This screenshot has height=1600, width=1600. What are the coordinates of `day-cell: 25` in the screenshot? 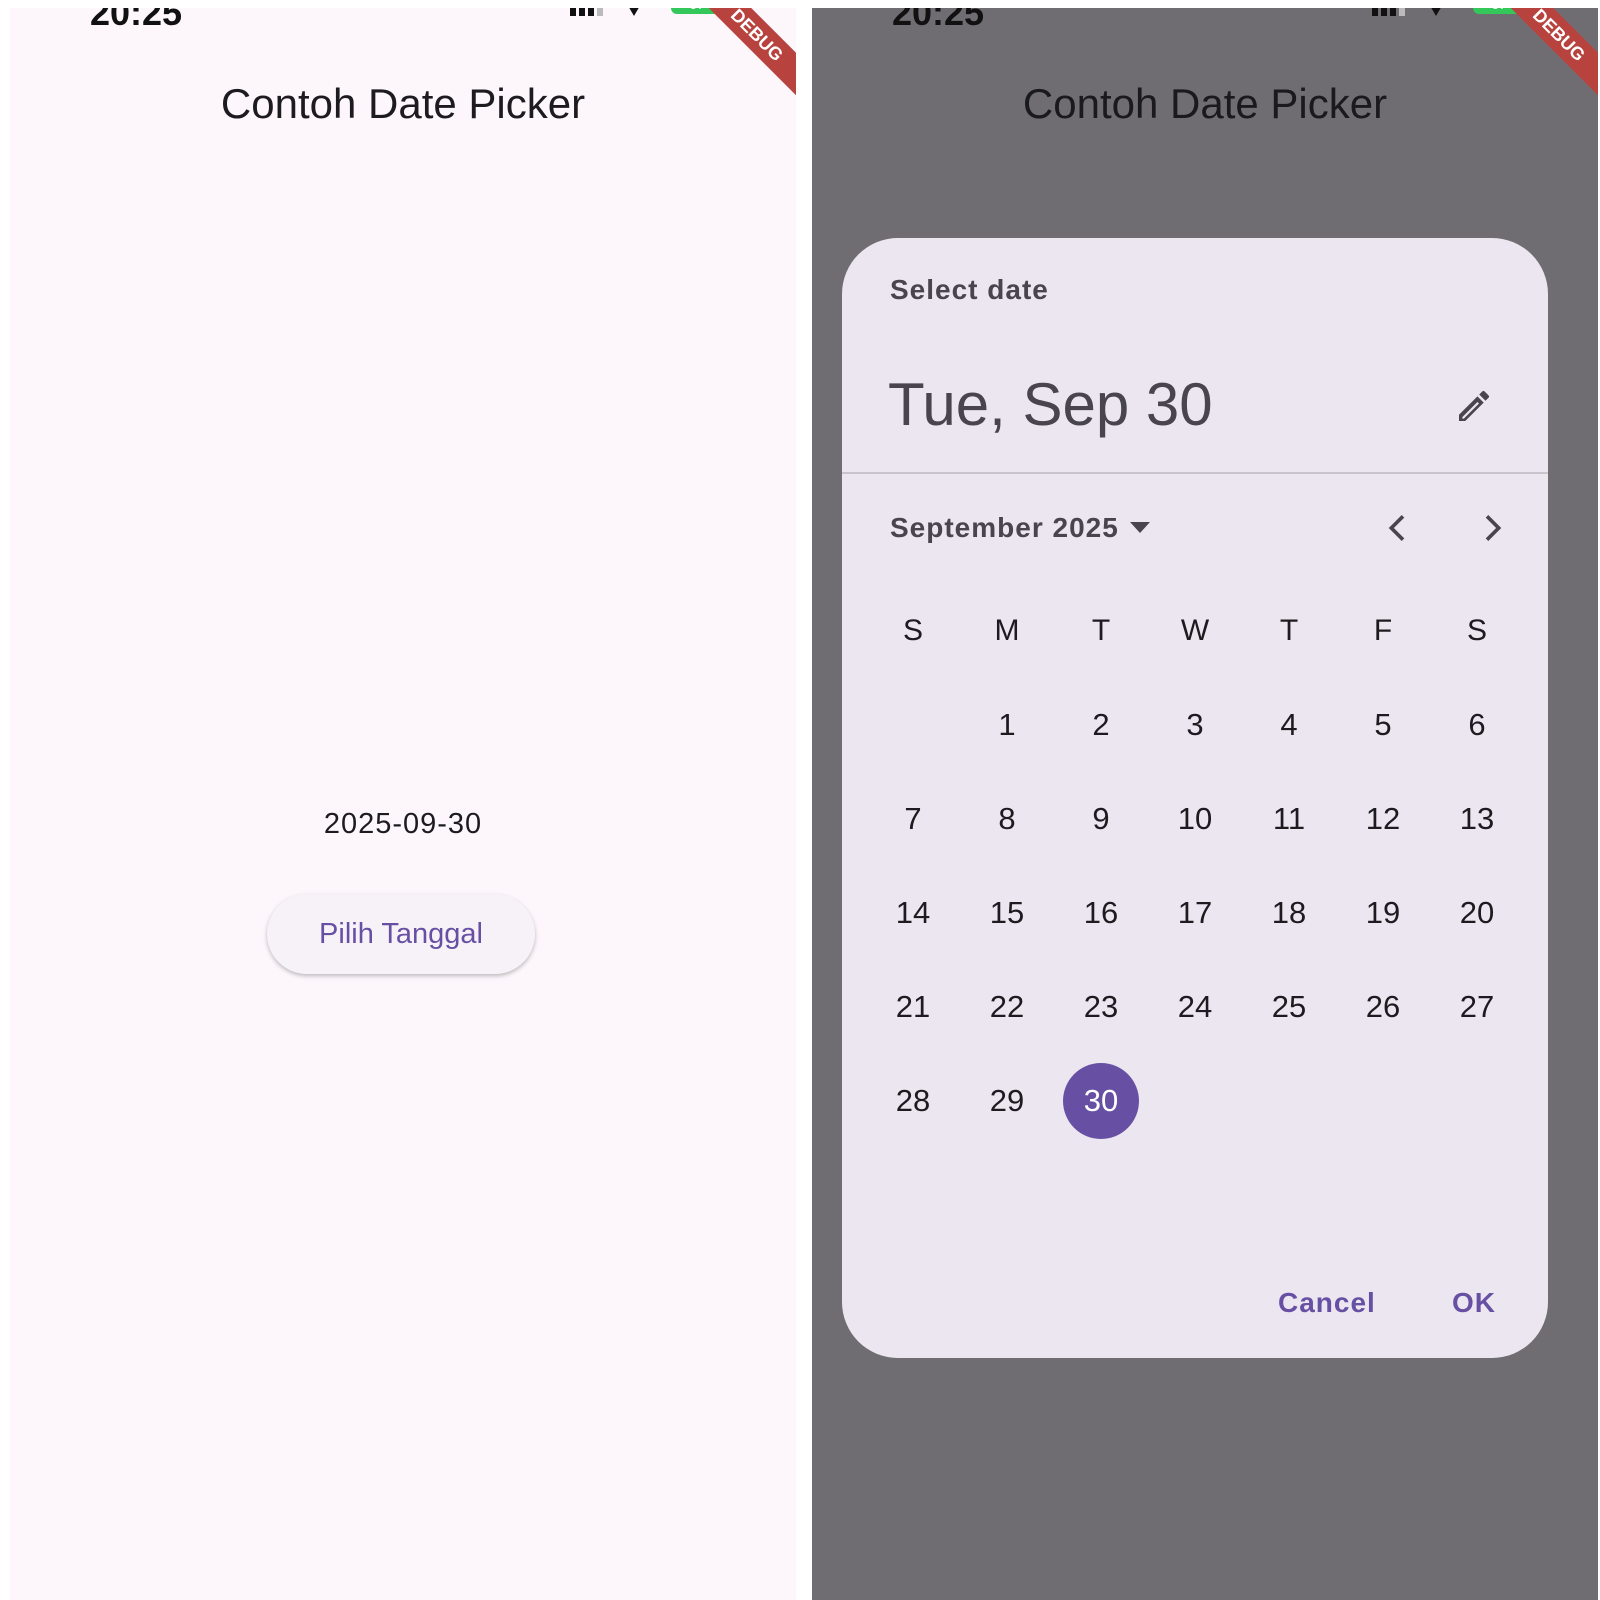 It's located at (1289, 1007).